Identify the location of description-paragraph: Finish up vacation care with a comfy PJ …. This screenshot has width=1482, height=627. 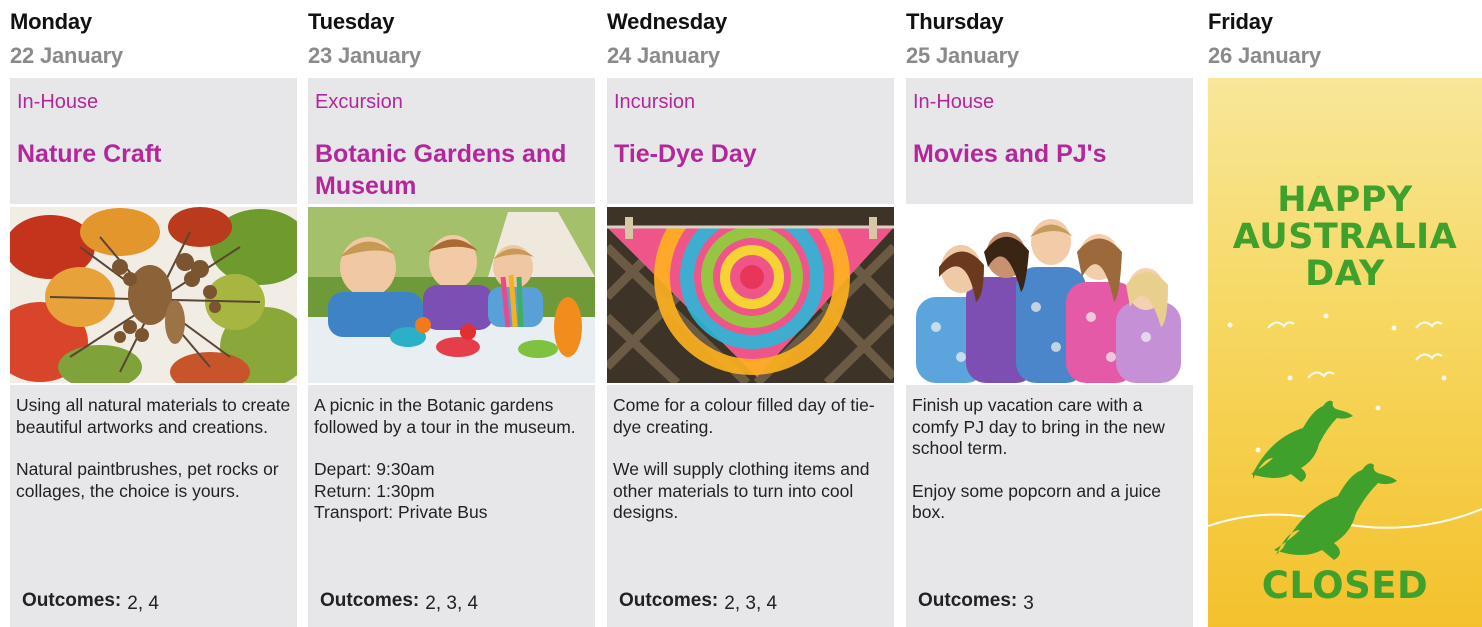
(1038, 426).